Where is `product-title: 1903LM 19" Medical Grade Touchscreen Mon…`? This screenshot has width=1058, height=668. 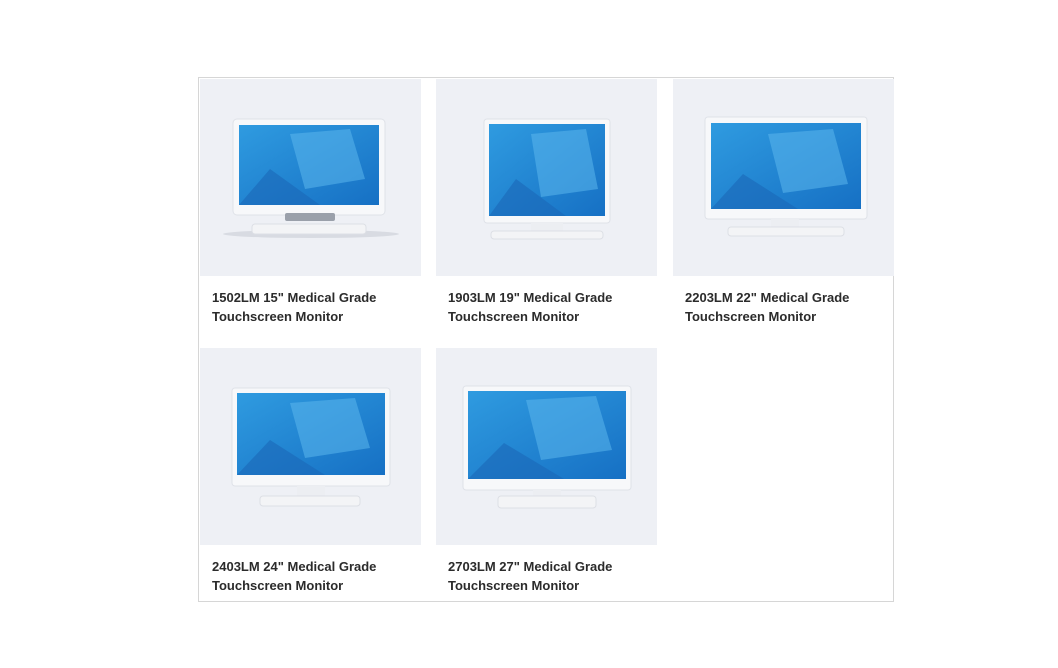
product-title: 1903LM 19" Medical Grade Touchscreen Mon… is located at coordinates (550, 307).